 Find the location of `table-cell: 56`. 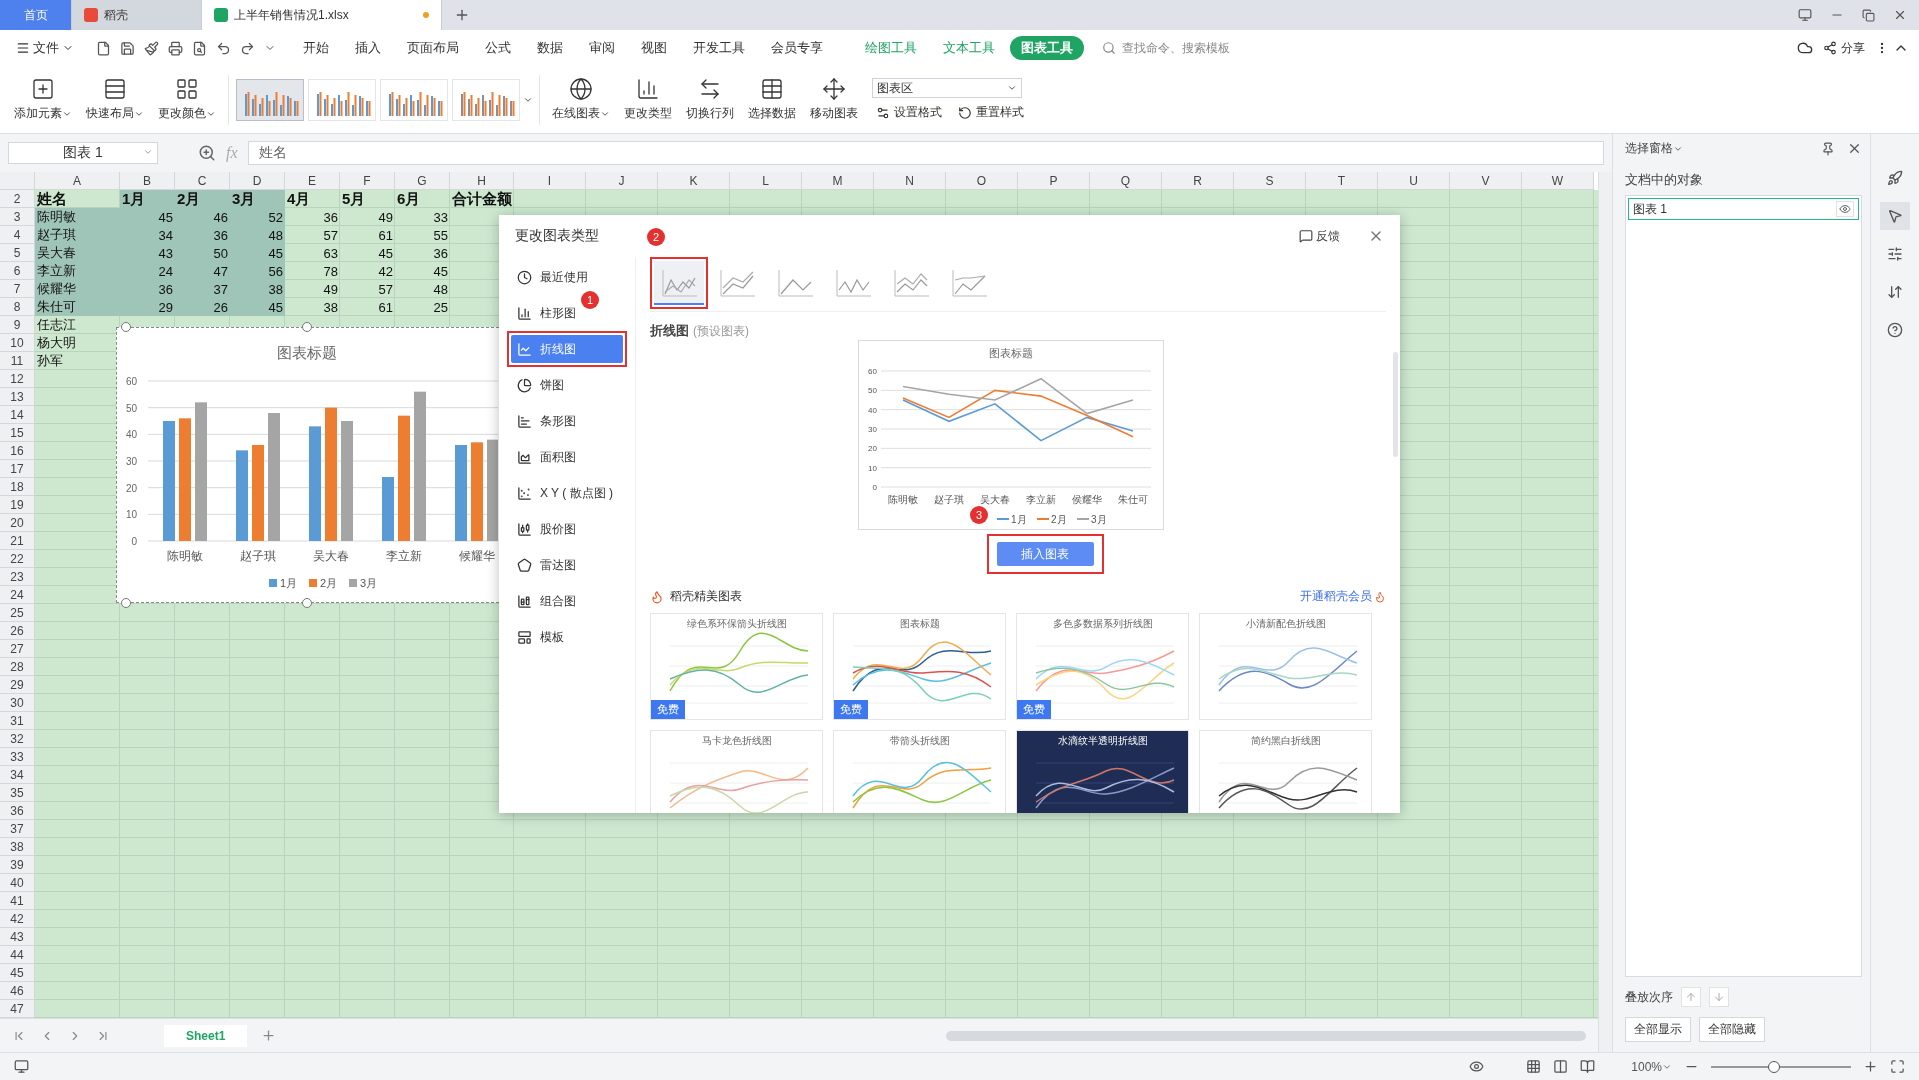

table-cell: 56 is located at coordinates (257, 271).